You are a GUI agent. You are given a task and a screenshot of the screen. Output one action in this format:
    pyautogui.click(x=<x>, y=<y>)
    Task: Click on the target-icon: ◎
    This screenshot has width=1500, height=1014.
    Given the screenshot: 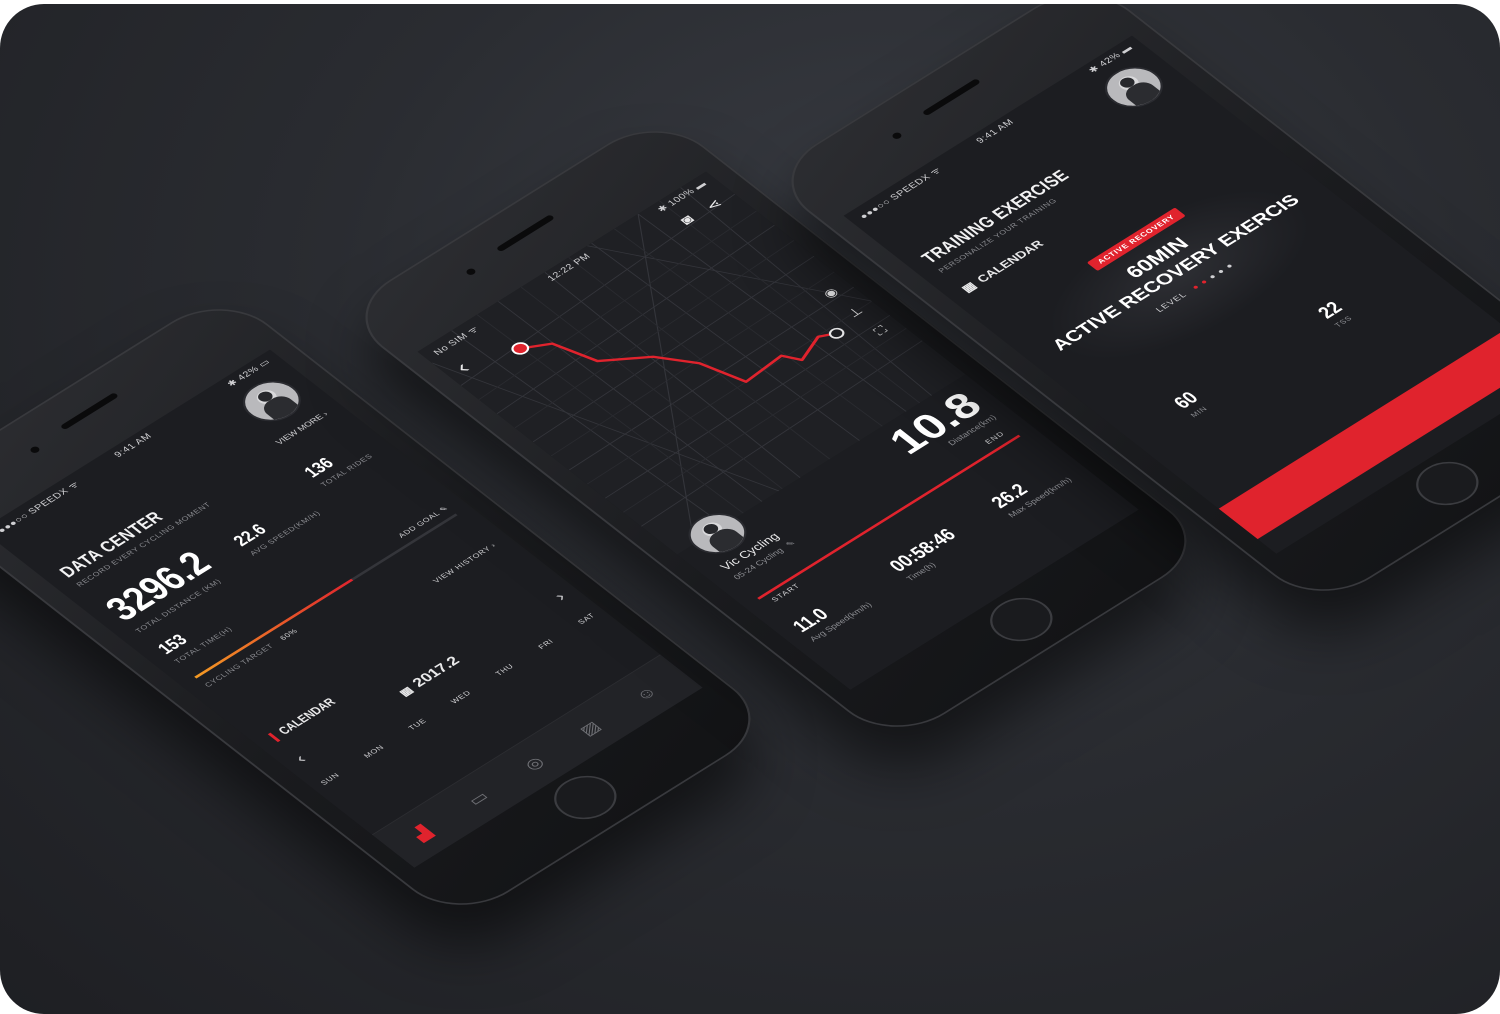 What is the action you would take?
    pyautogui.click(x=534, y=763)
    